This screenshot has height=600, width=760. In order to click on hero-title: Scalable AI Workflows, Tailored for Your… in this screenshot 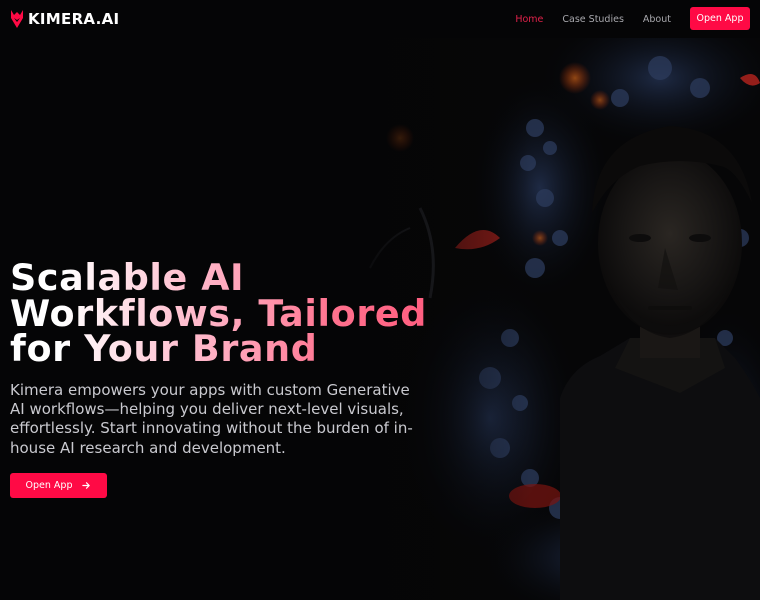, I will do `click(230, 313)`.